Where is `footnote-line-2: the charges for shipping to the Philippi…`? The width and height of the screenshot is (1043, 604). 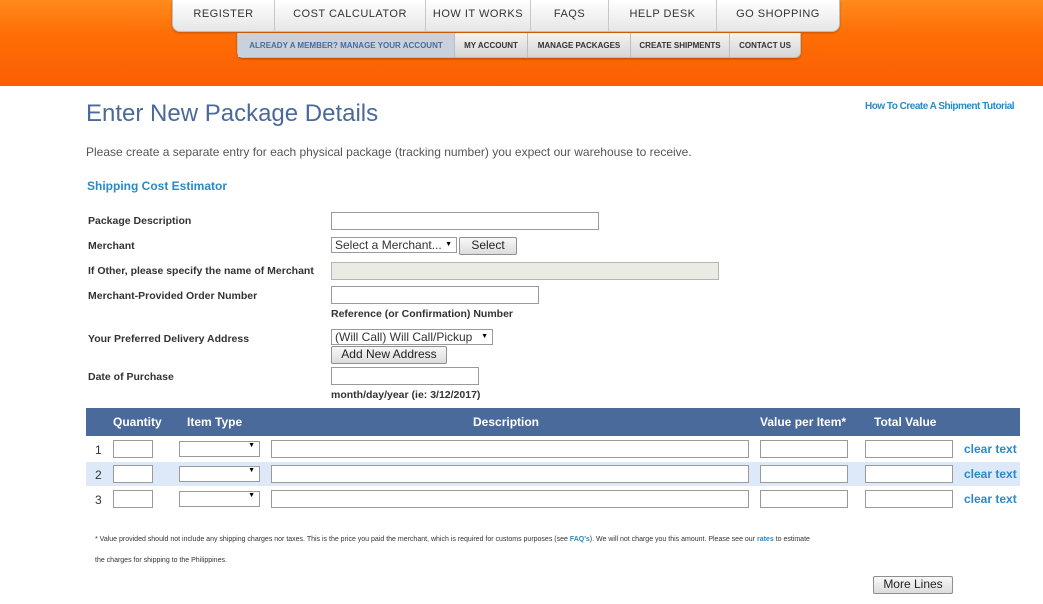
footnote-line-2: the charges for shipping to the Philippi… is located at coordinates (161, 560).